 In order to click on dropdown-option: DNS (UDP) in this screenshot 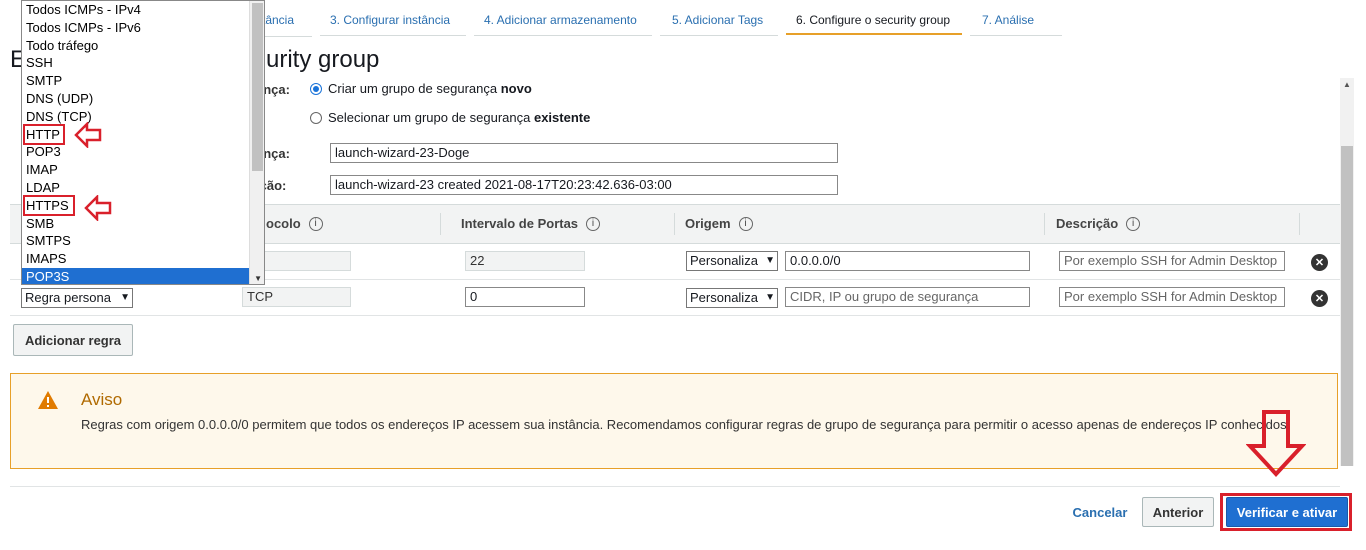, I will do `click(143, 99)`.